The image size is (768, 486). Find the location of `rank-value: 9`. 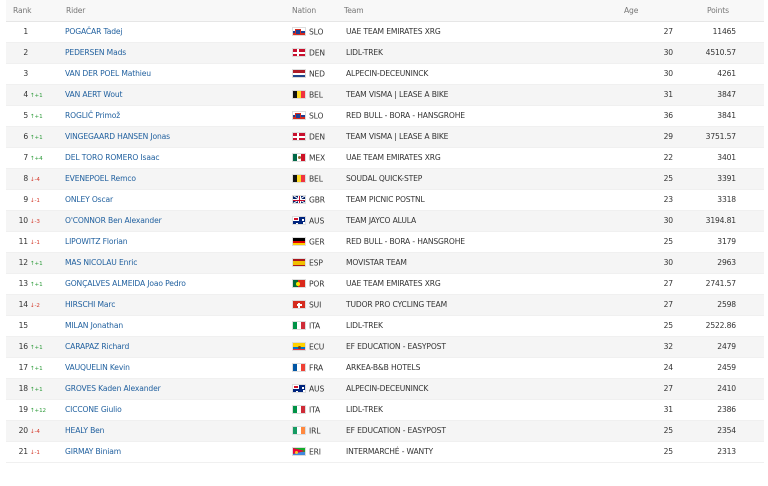

rank-value: 9 is located at coordinates (25, 199).